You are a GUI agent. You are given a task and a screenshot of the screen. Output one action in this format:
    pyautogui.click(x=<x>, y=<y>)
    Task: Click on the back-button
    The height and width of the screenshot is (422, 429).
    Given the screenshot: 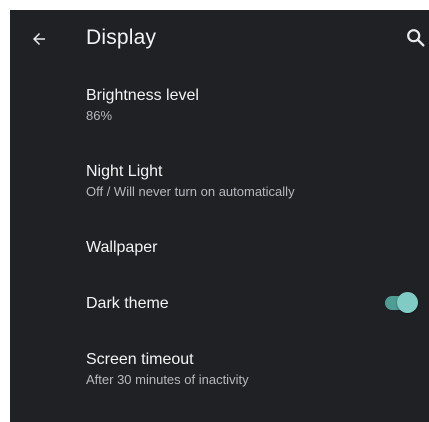 What is the action you would take?
    pyautogui.click(x=39, y=39)
    